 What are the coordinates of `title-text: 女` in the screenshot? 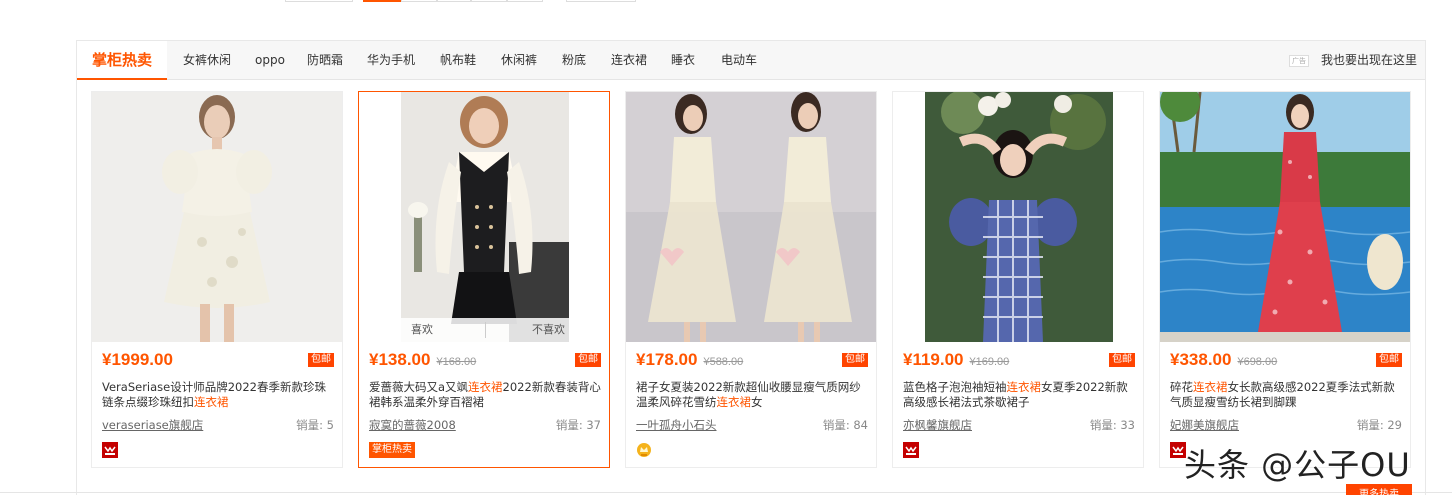 It's located at (757, 402).